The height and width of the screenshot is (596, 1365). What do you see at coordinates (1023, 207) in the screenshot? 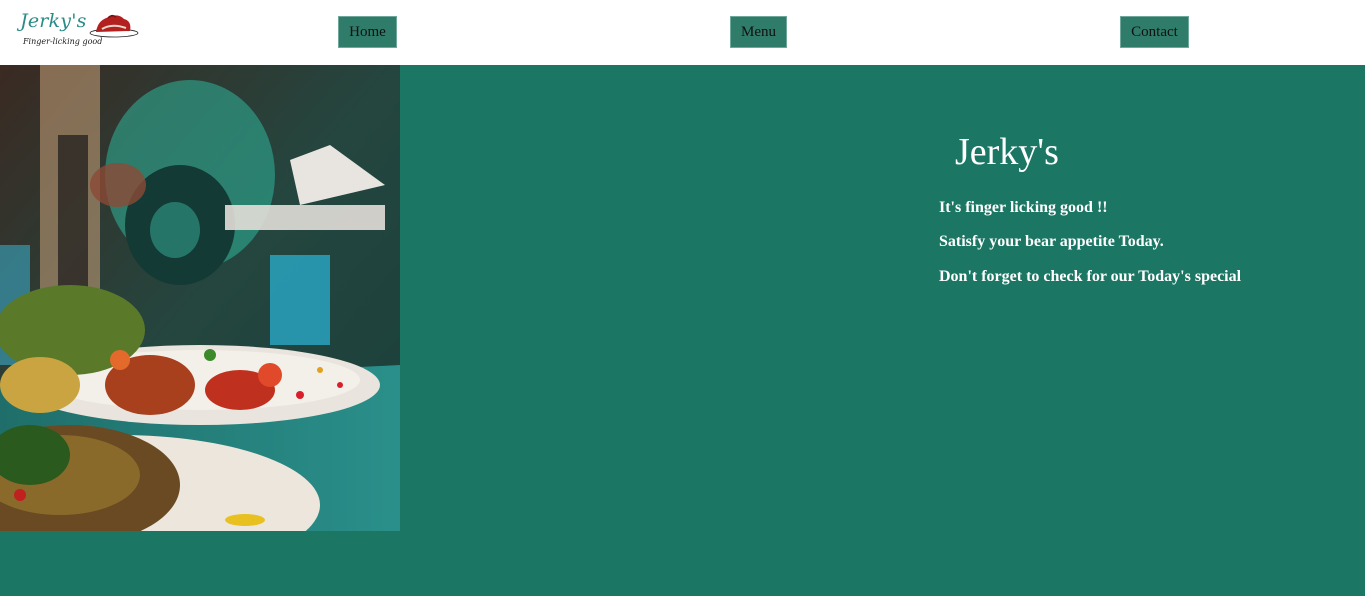
I see `intro-line-1: It's finger licking good !!` at bounding box center [1023, 207].